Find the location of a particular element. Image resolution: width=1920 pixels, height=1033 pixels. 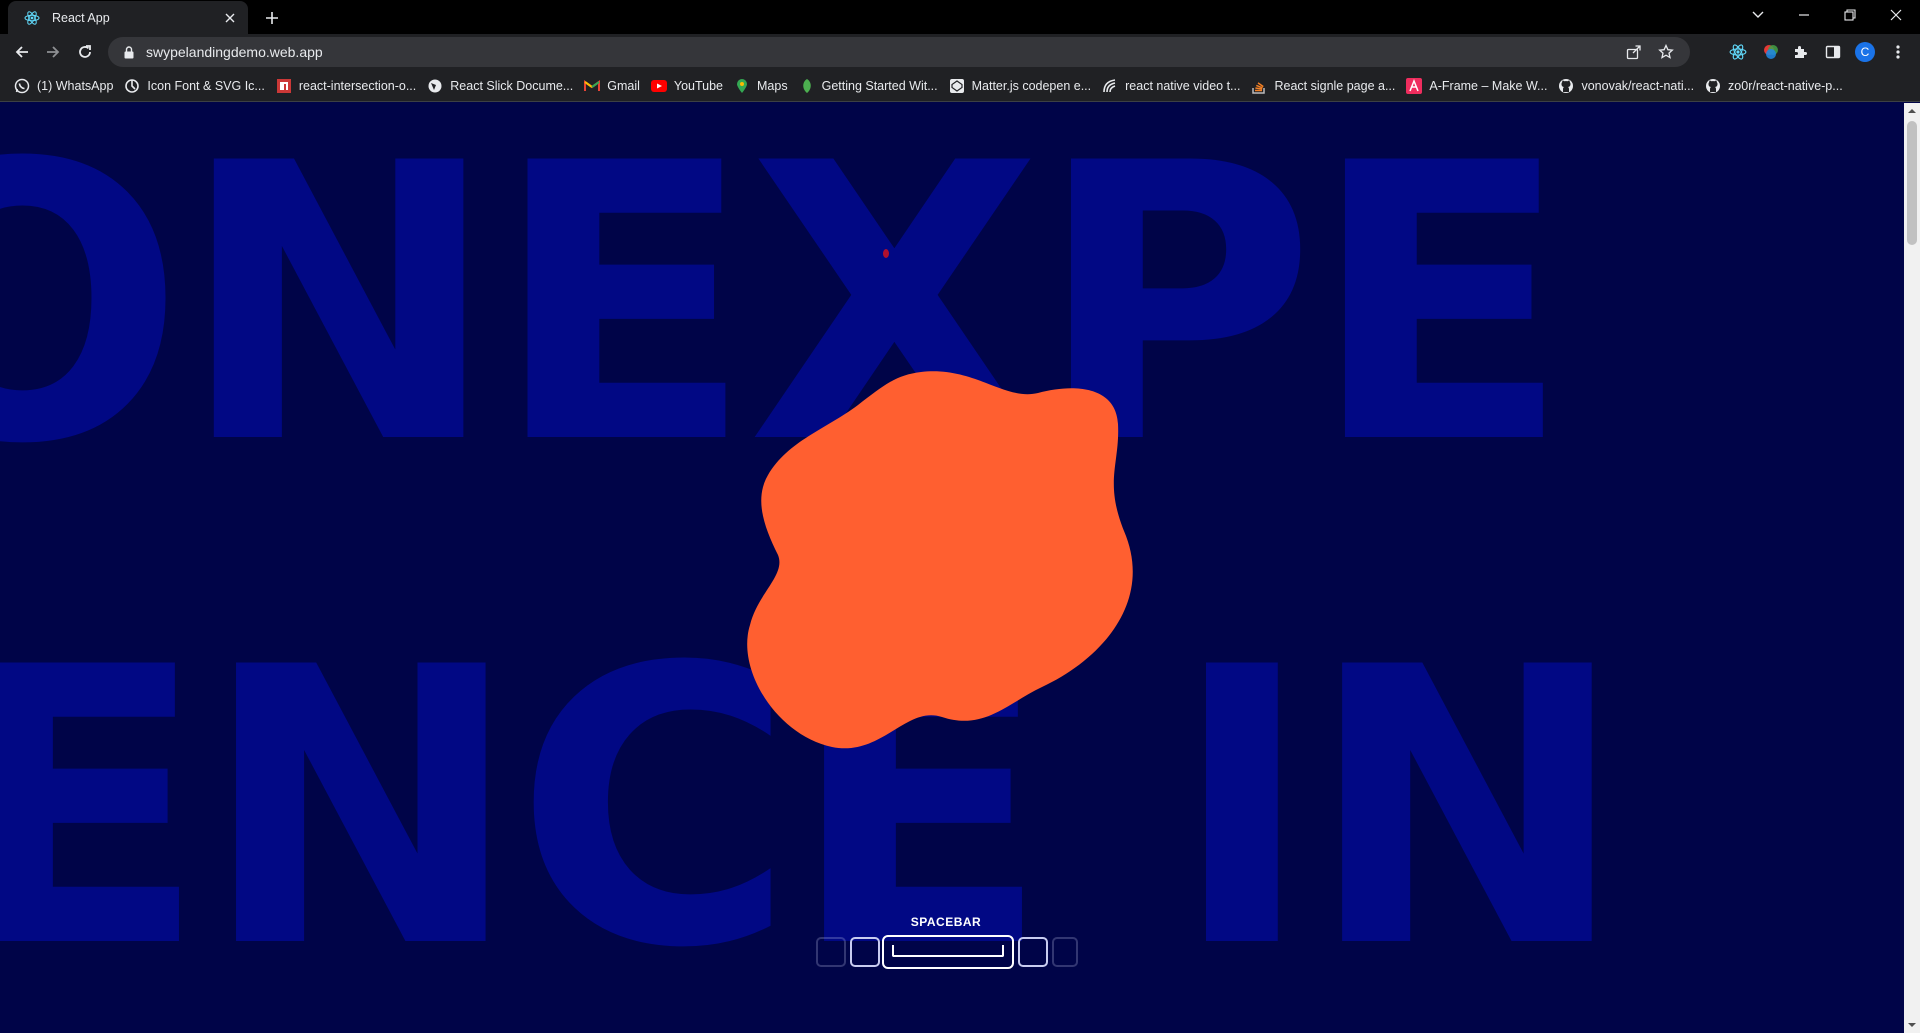

close-window-icon is located at coordinates (1896, 15).